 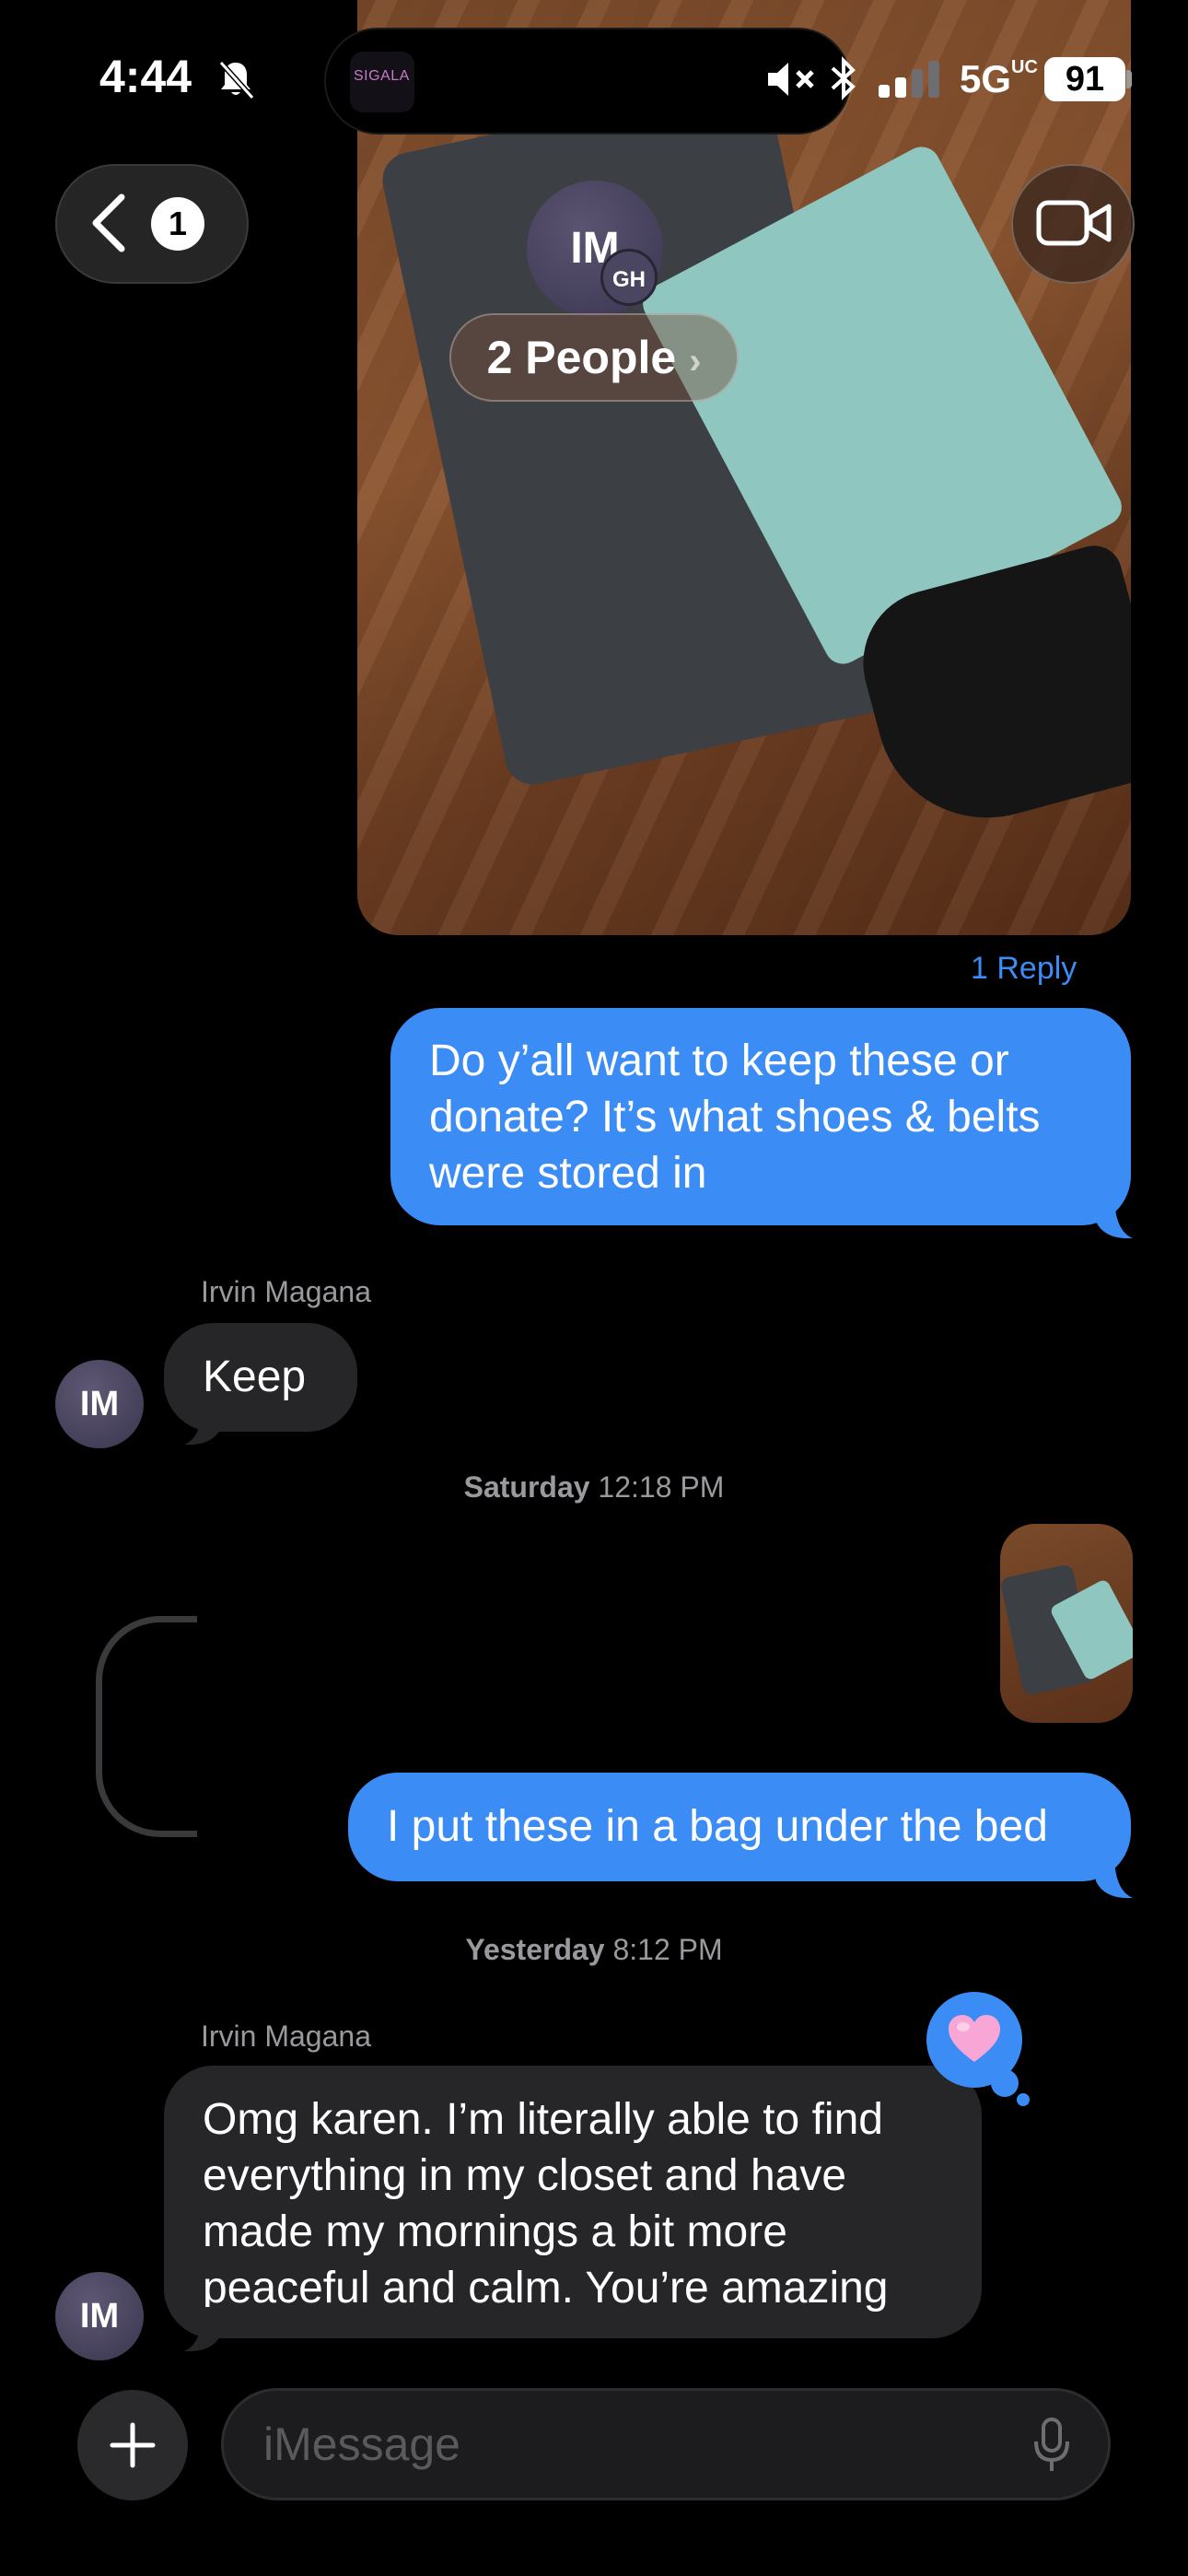 I want to click on photo-thumbnail, so click(x=1066, y=1623).